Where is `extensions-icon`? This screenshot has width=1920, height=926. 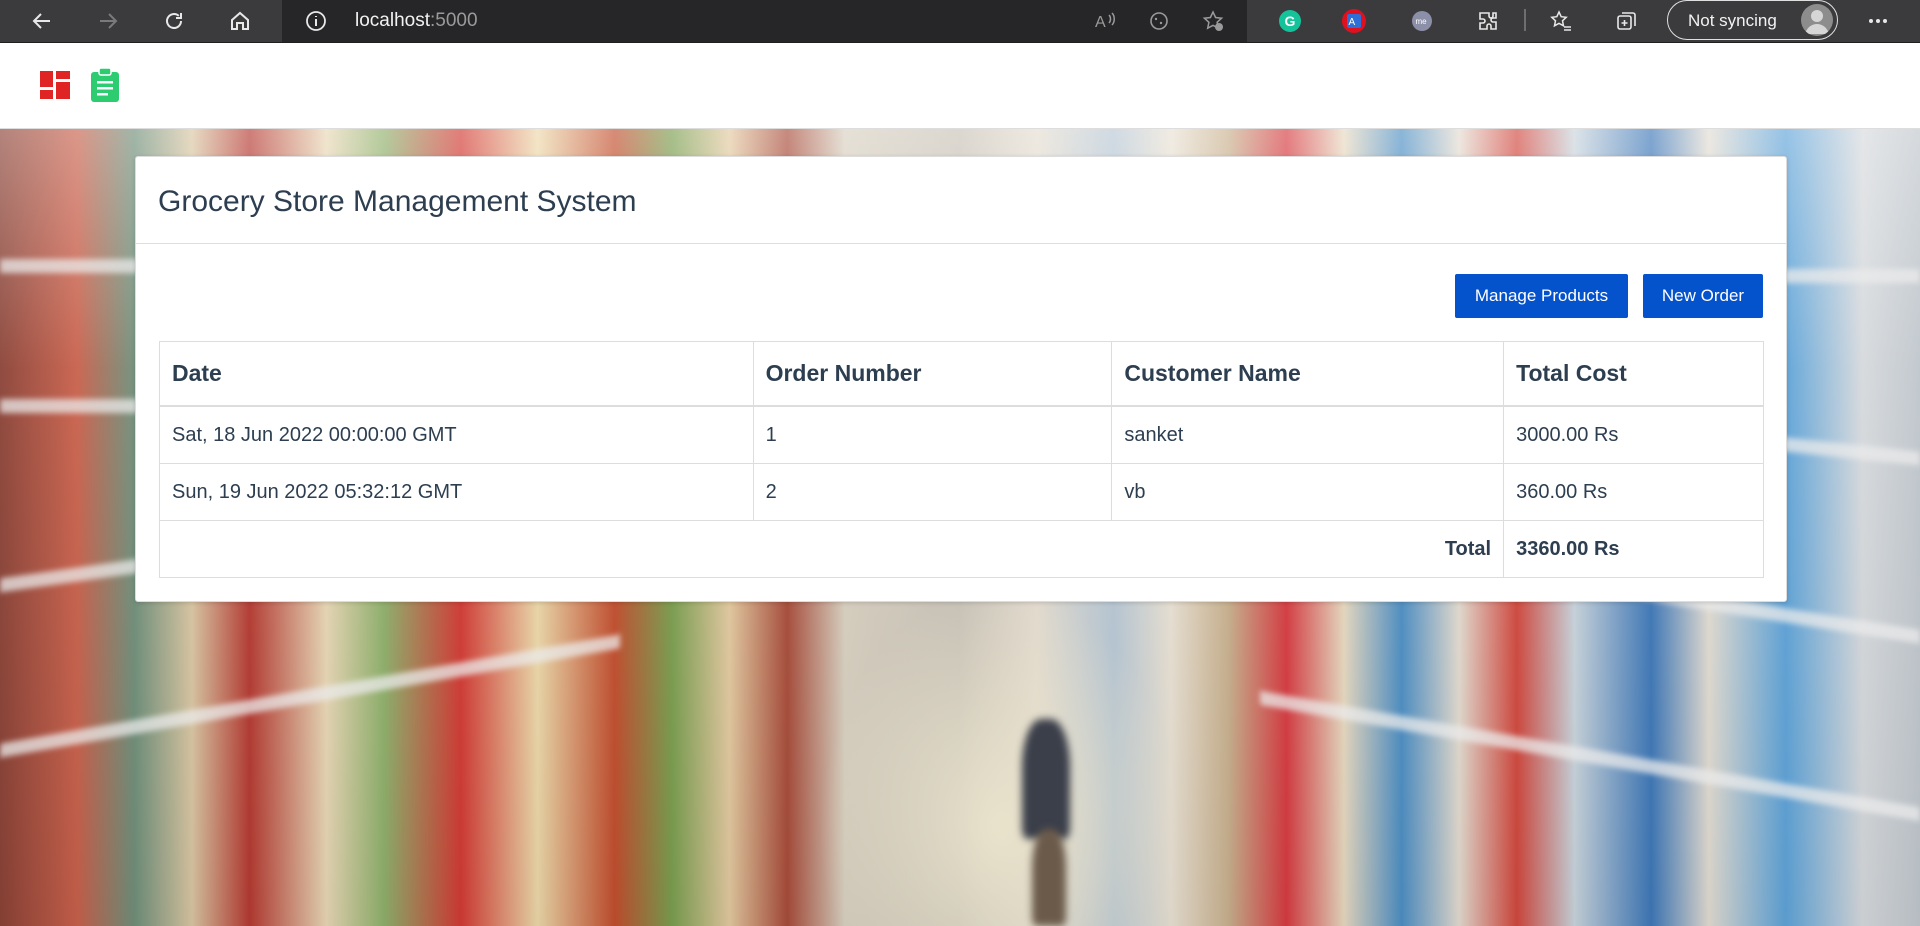
extensions-icon is located at coordinates (1488, 21).